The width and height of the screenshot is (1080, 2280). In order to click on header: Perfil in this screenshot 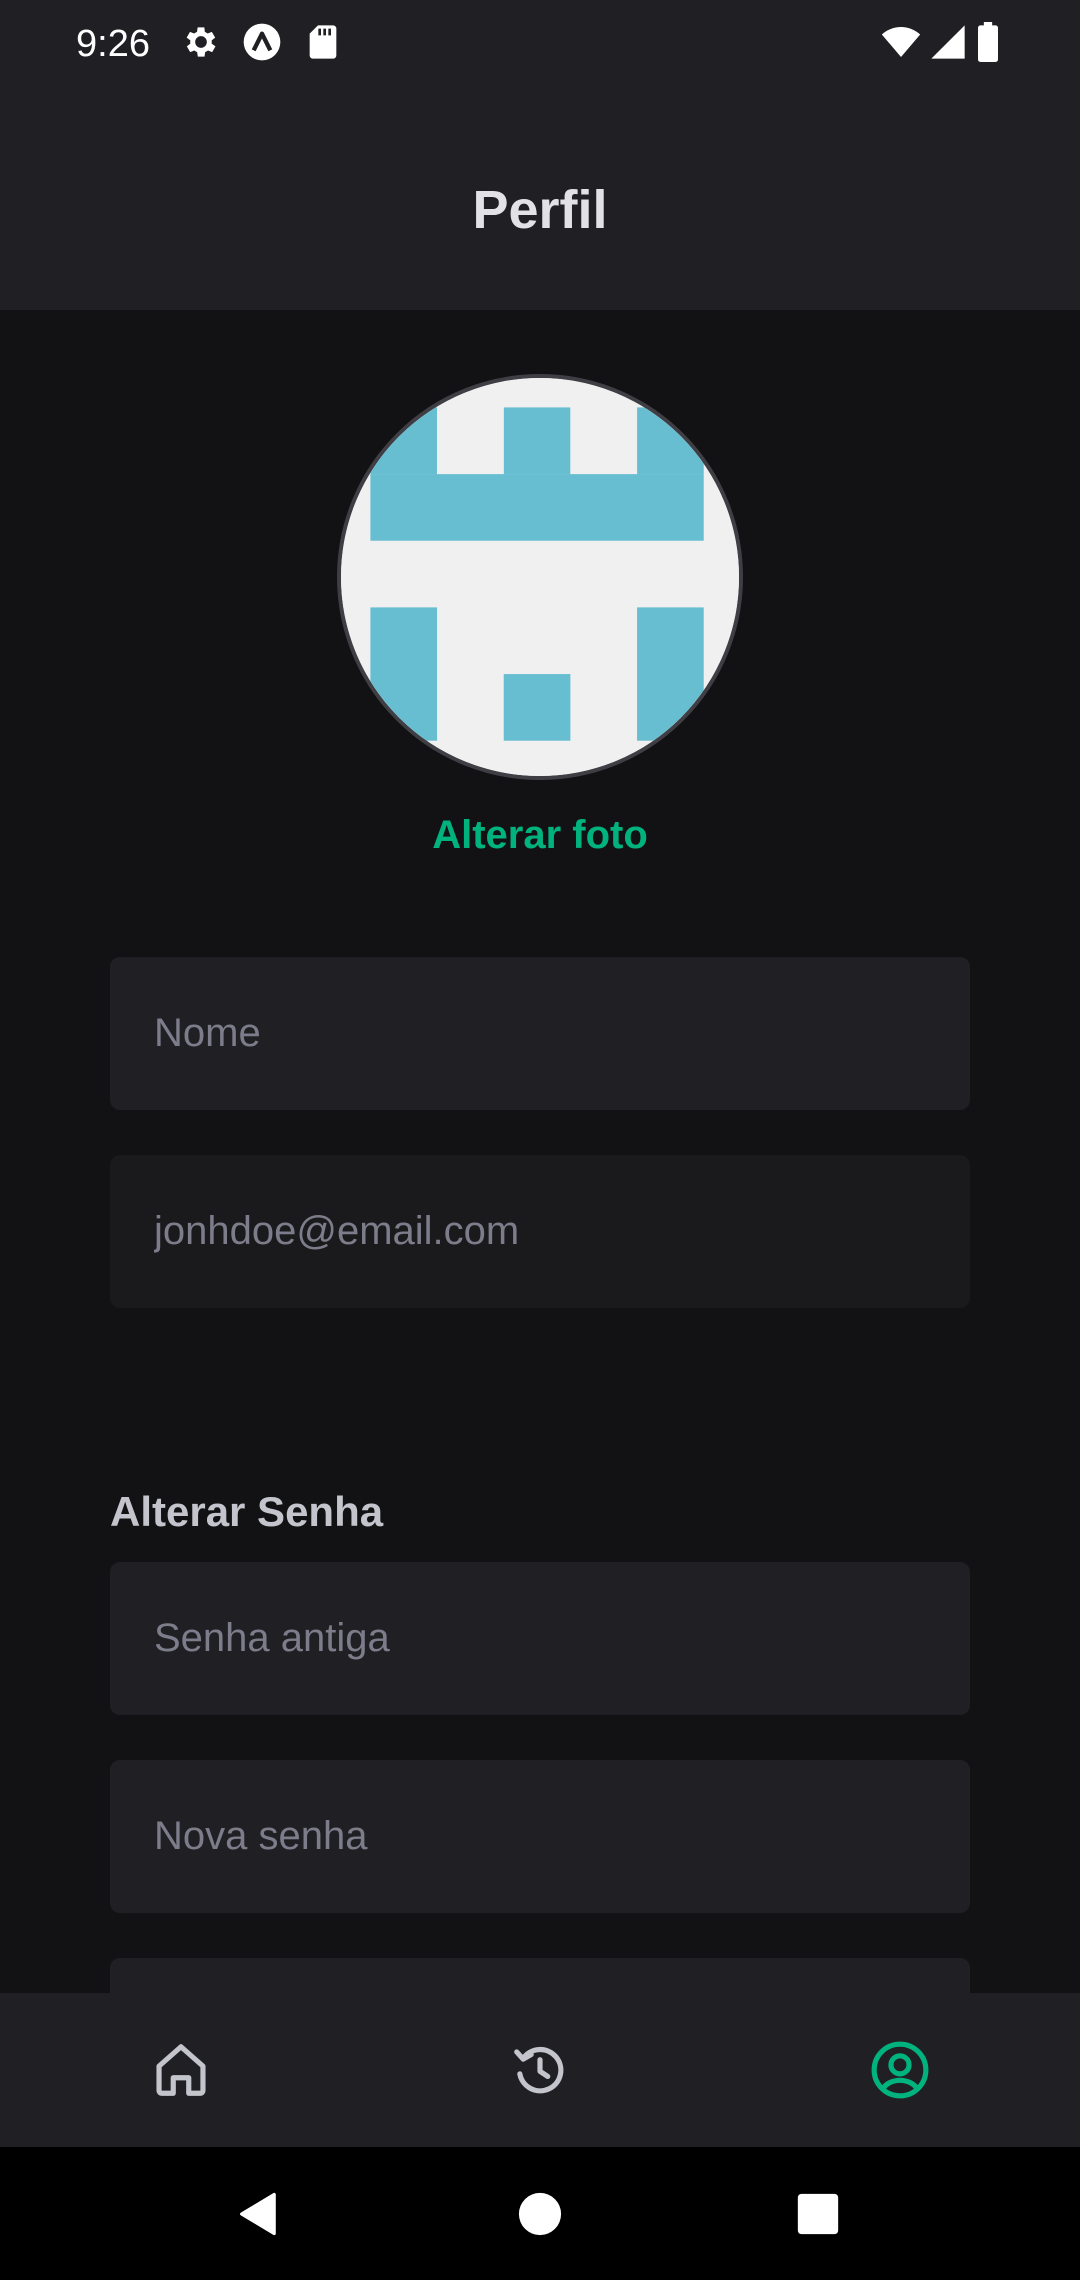, I will do `click(540, 199)`.